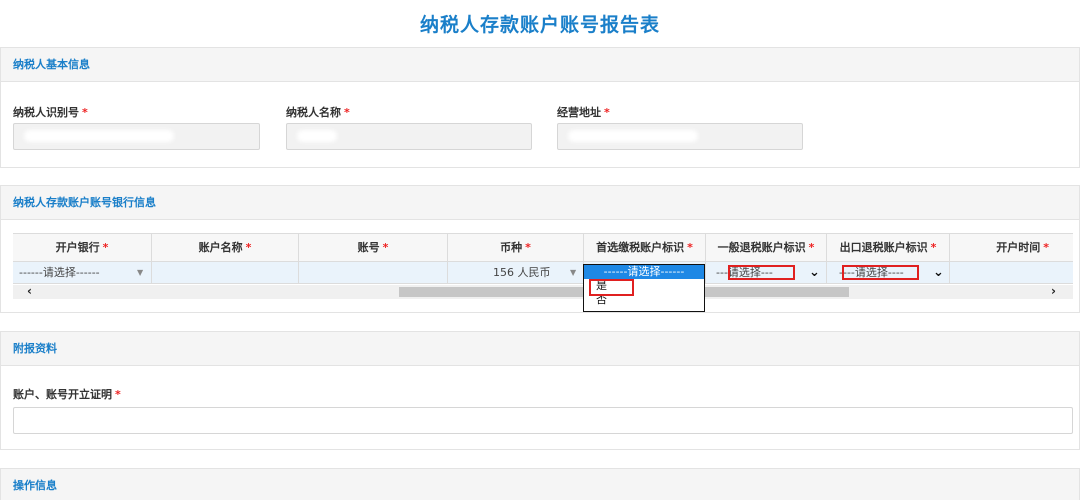 Image resolution: width=1080 pixels, height=500 pixels. What do you see at coordinates (373, 248) in the screenshot?
I see `column-header-account-number: 账号 *` at bounding box center [373, 248].